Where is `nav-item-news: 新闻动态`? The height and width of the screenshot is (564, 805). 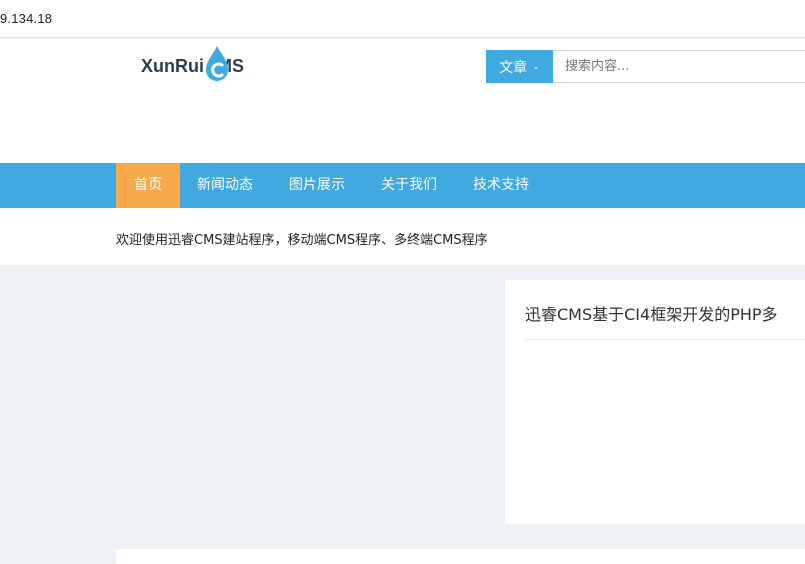
nav-item-news: 新闻动态 is located at coordinates (225, 185).